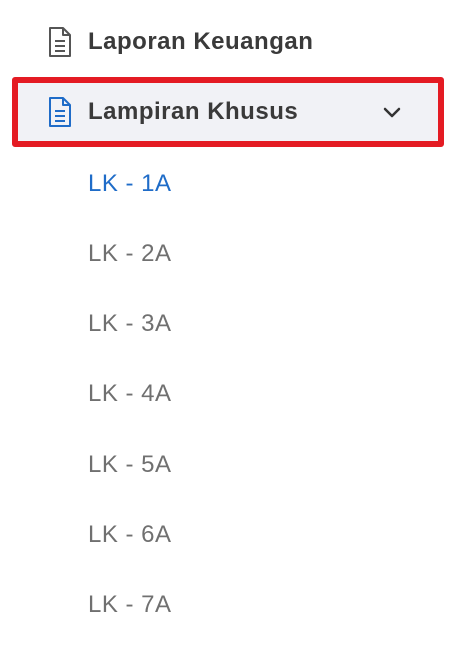  I want to click on menu-item-laporan-keuangan: Laporan Keuangan, so click(229, 42).